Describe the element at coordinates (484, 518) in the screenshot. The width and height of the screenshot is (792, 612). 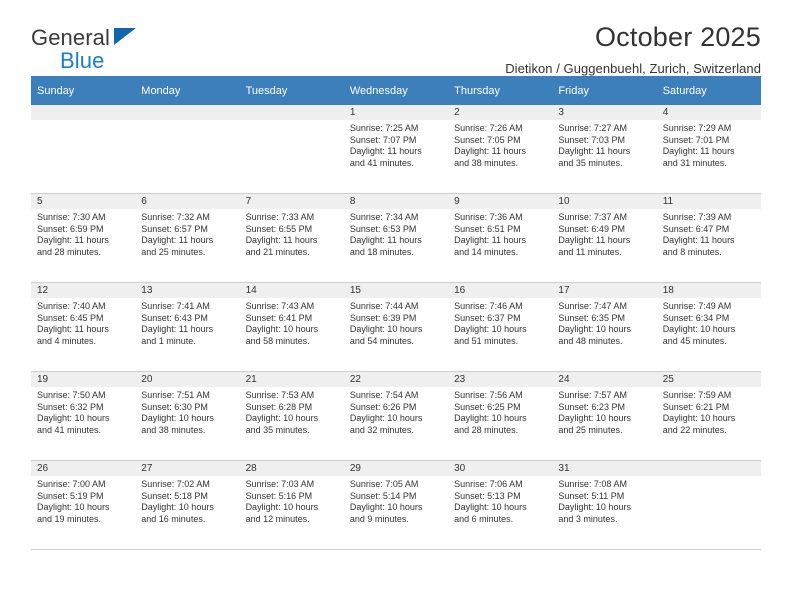
I see `daylight-text-line2: and 6 minutes.` at that location.